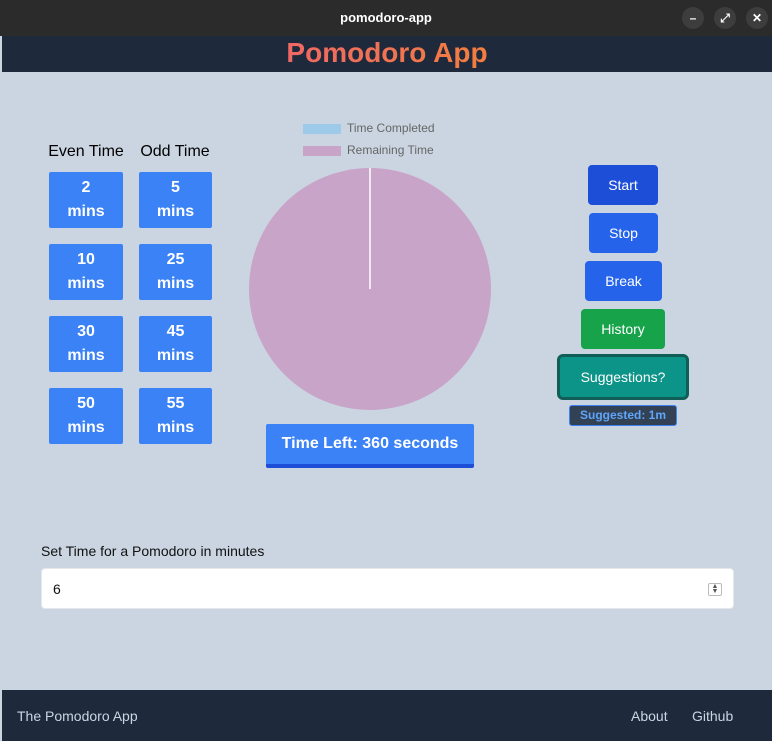  I want to click on time-left-display: Time Left: 360 seconds, so click(370, 446).